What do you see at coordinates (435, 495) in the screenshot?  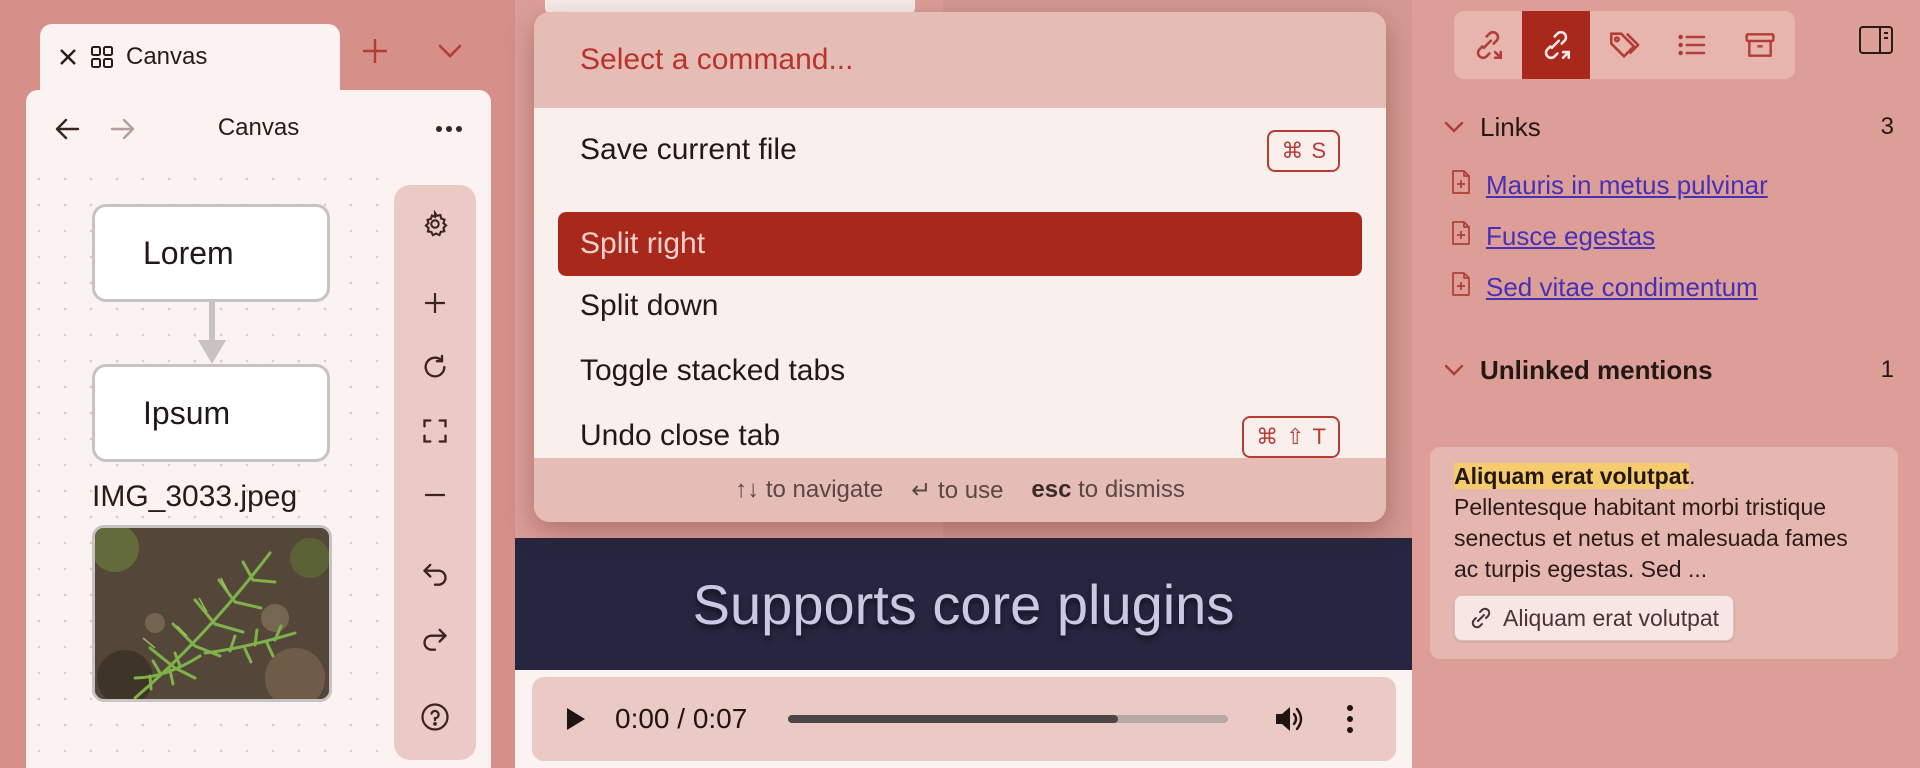 I see `zoom-out-minus-icon` at bounding box center [435, 495].